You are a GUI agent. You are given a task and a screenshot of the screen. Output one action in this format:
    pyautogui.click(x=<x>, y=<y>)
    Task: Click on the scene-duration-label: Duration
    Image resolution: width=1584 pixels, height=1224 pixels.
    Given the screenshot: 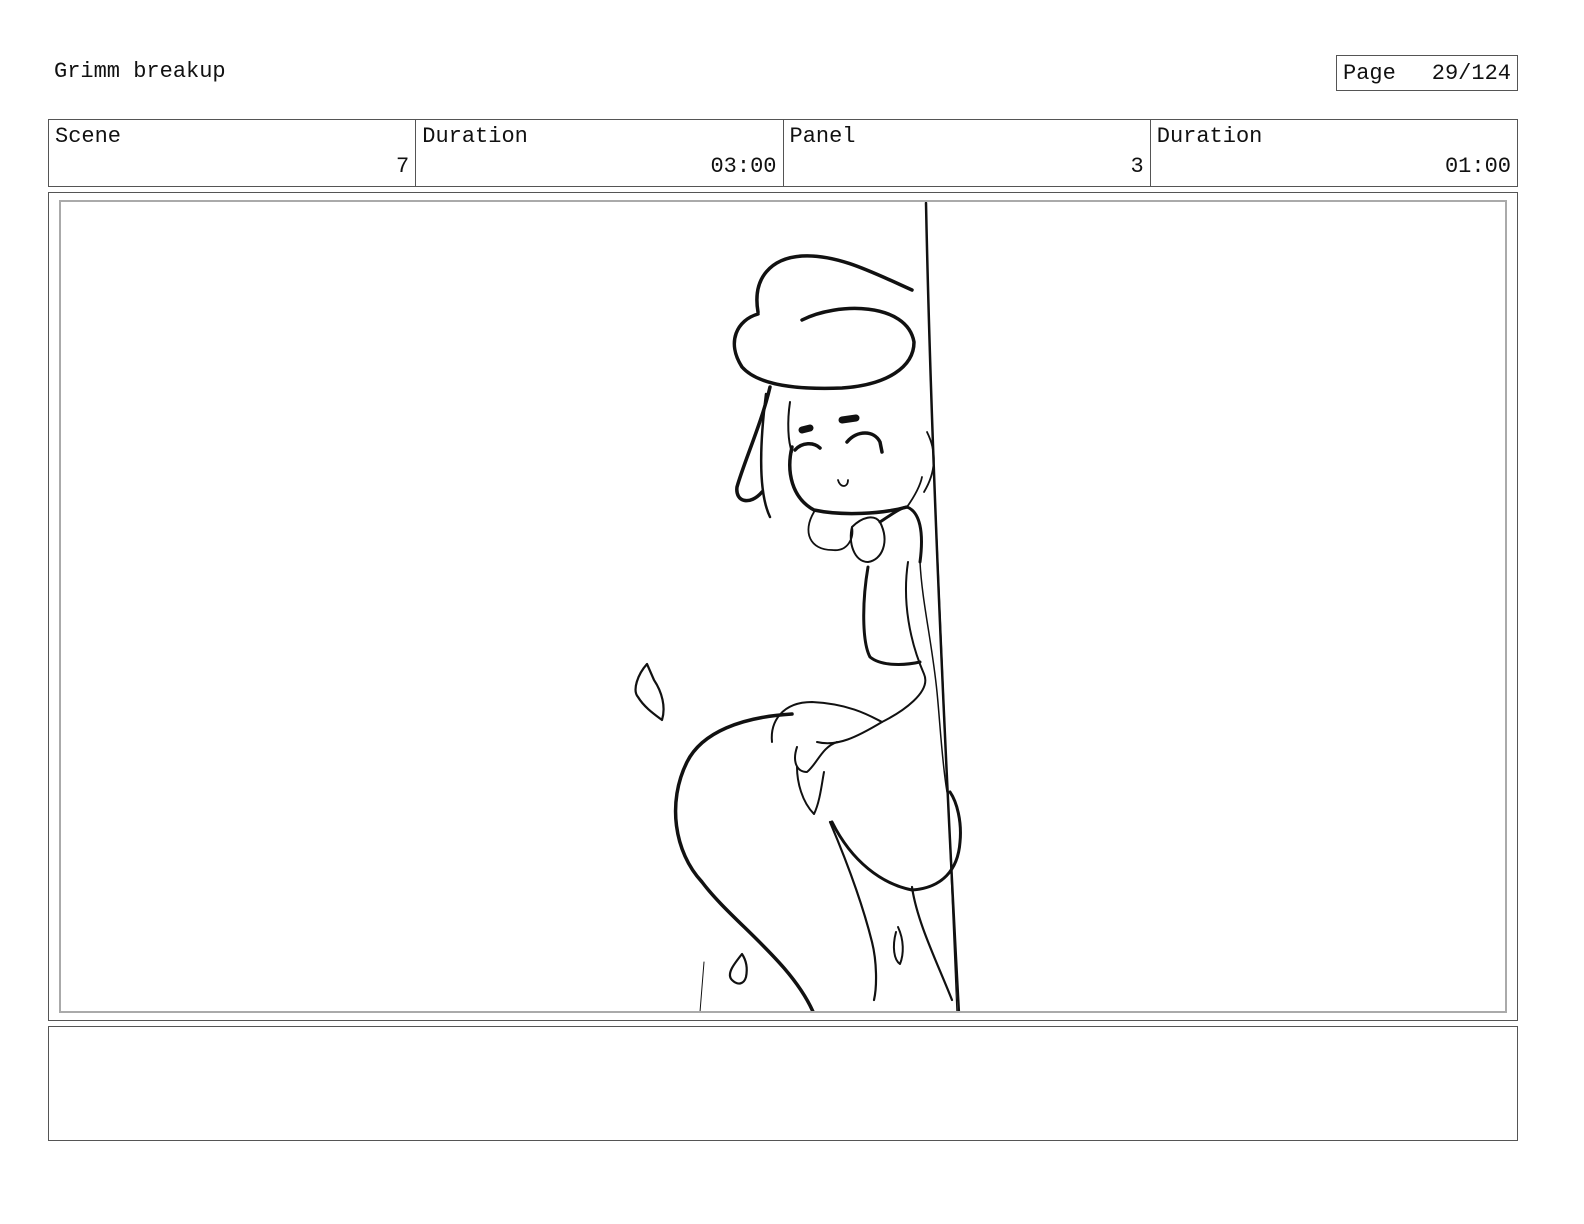 What is the action you would take?
    pyautogui.click(x=475, y=136)
    